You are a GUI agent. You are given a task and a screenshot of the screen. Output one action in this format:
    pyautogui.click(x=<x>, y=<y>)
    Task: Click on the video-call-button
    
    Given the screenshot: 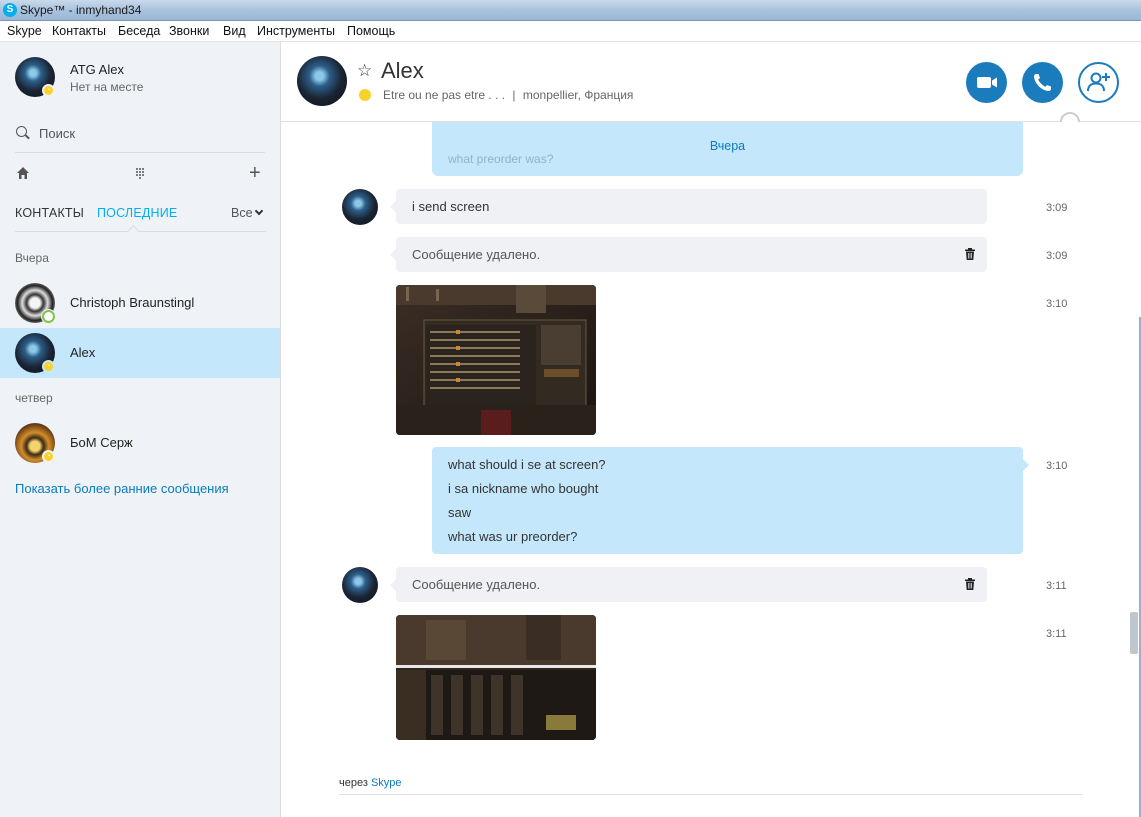 What is the action you would take?
    pyautogui.click(x=986, y=82)
    